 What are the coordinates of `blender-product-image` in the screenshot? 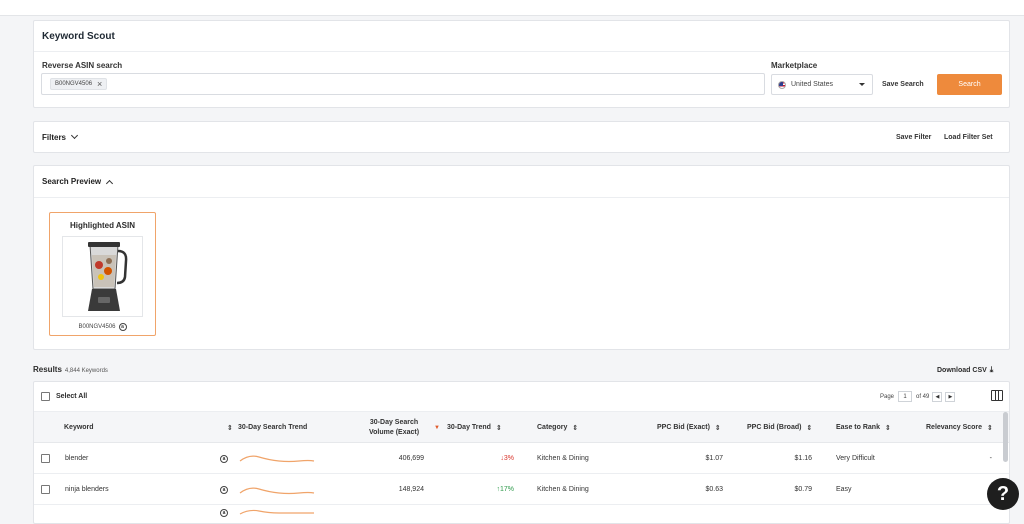 It's located at (108, 276).